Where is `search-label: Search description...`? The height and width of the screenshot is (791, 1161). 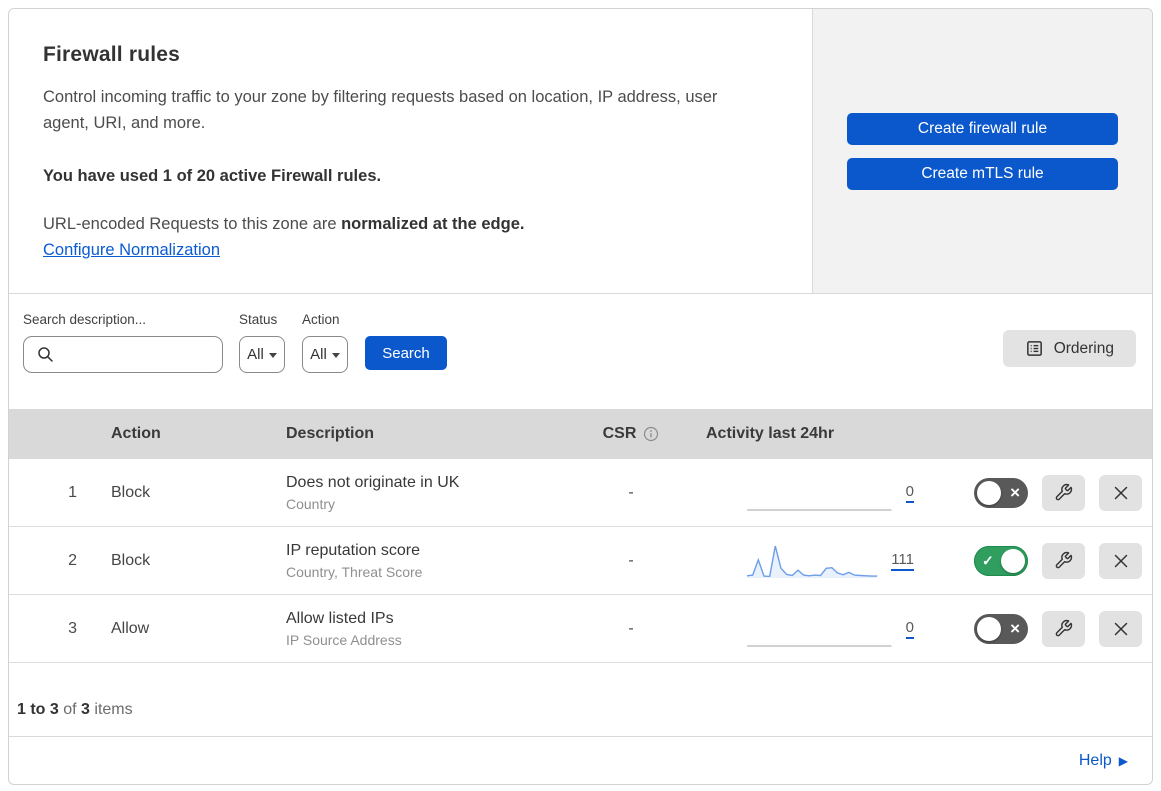
search-label: Search description... is located at coordinates (85, 319).